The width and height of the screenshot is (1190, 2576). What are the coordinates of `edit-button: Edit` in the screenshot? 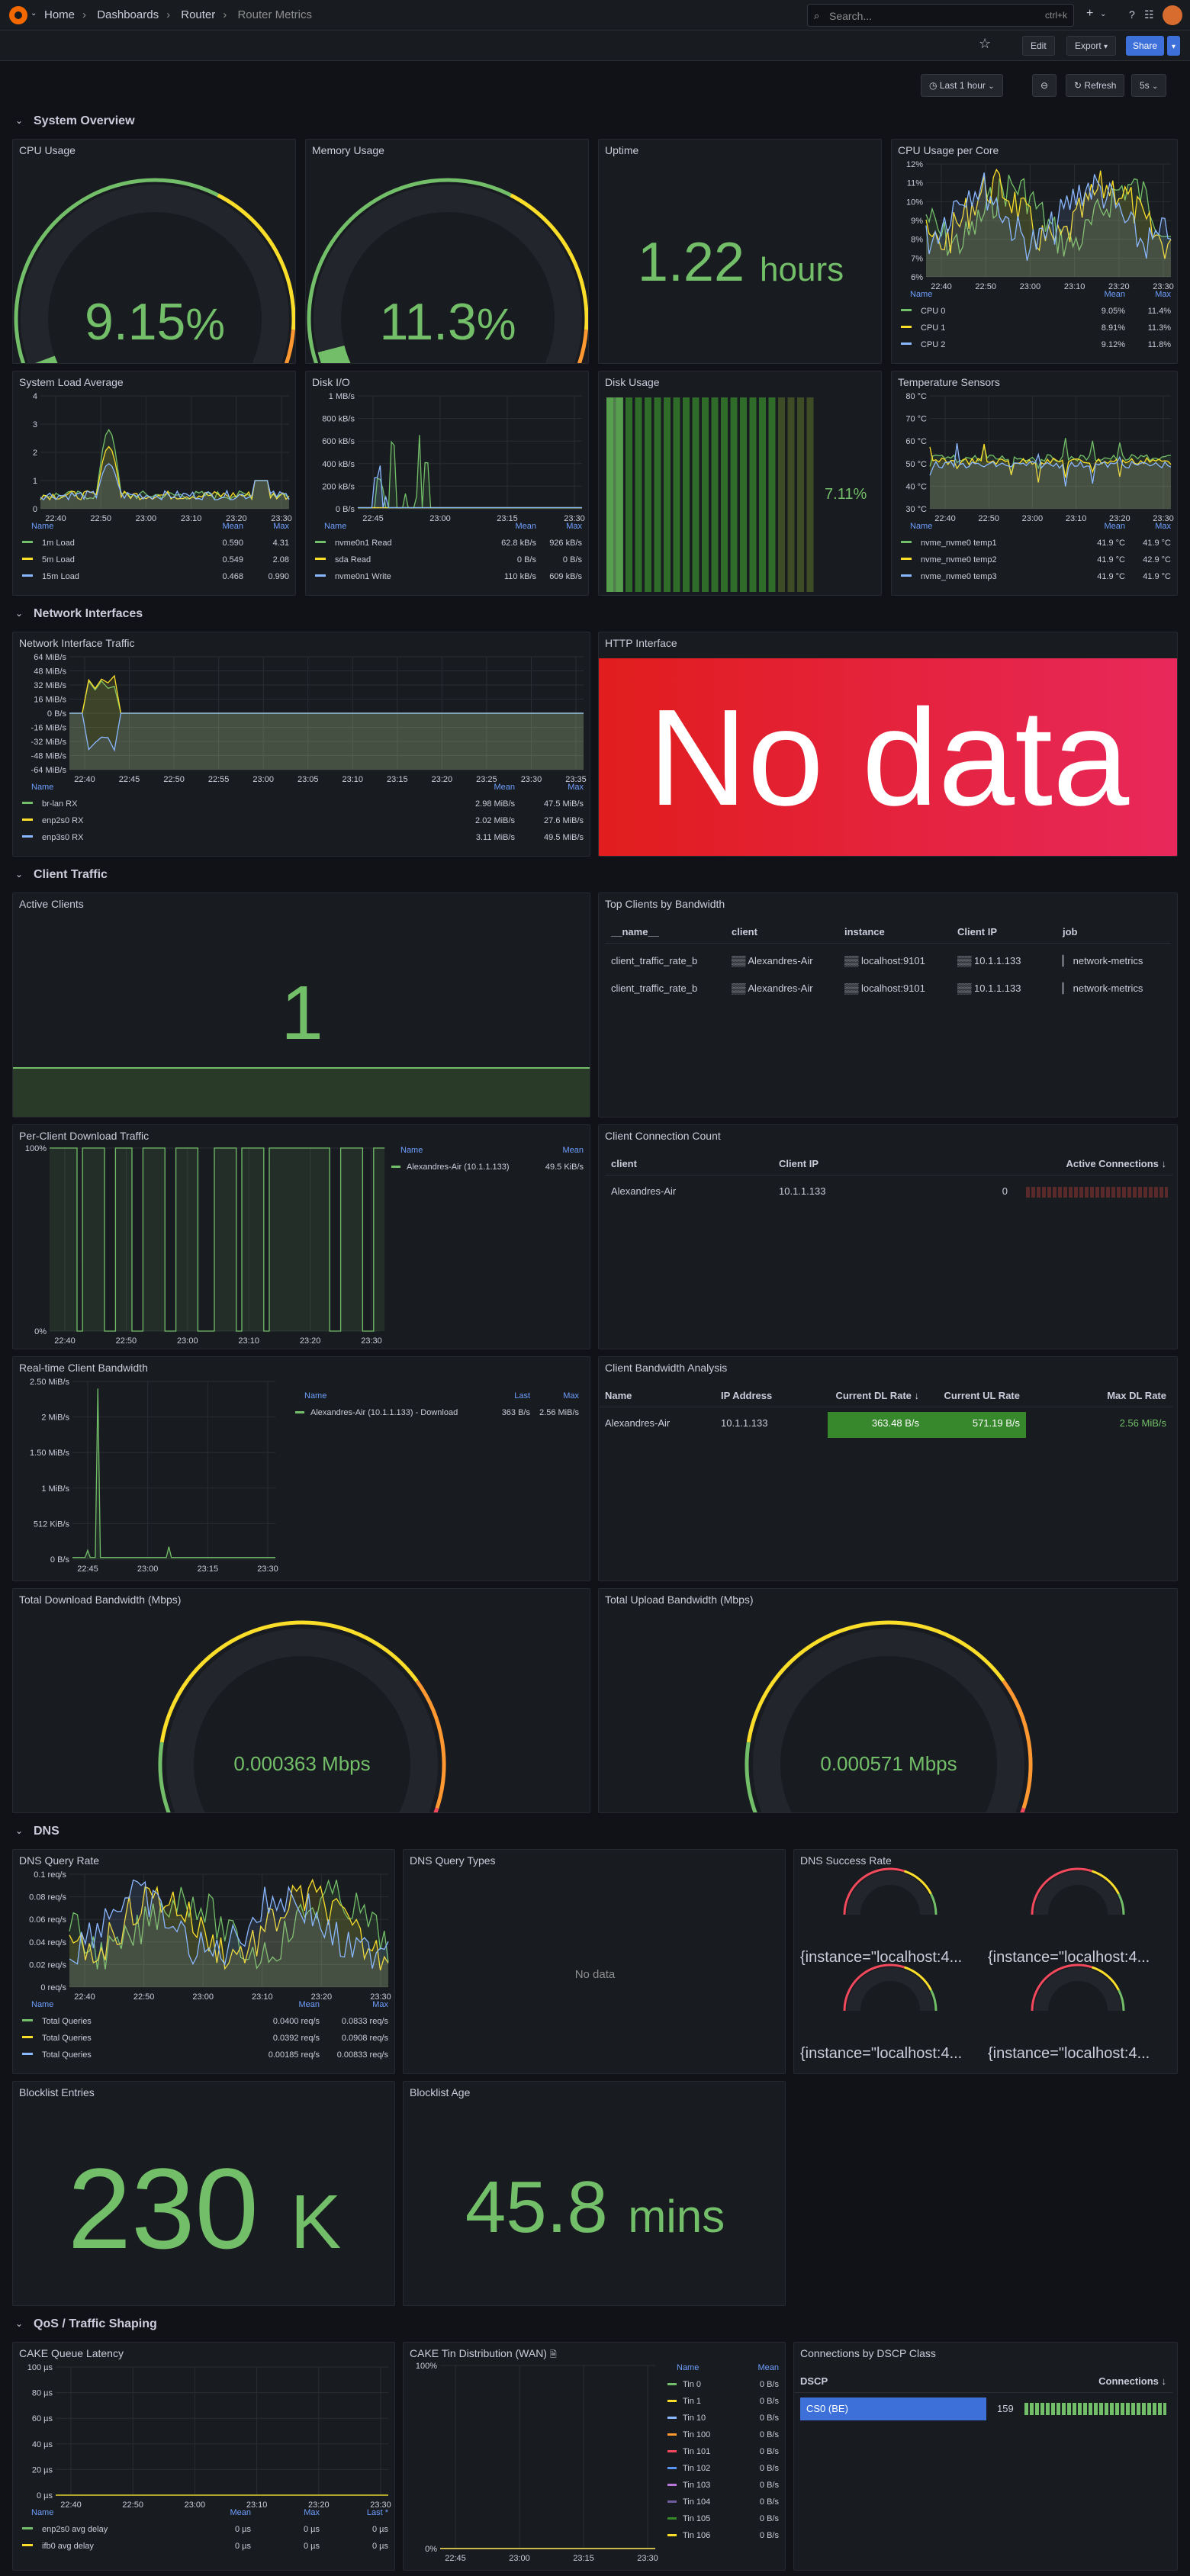 It's located at (1038, 46).